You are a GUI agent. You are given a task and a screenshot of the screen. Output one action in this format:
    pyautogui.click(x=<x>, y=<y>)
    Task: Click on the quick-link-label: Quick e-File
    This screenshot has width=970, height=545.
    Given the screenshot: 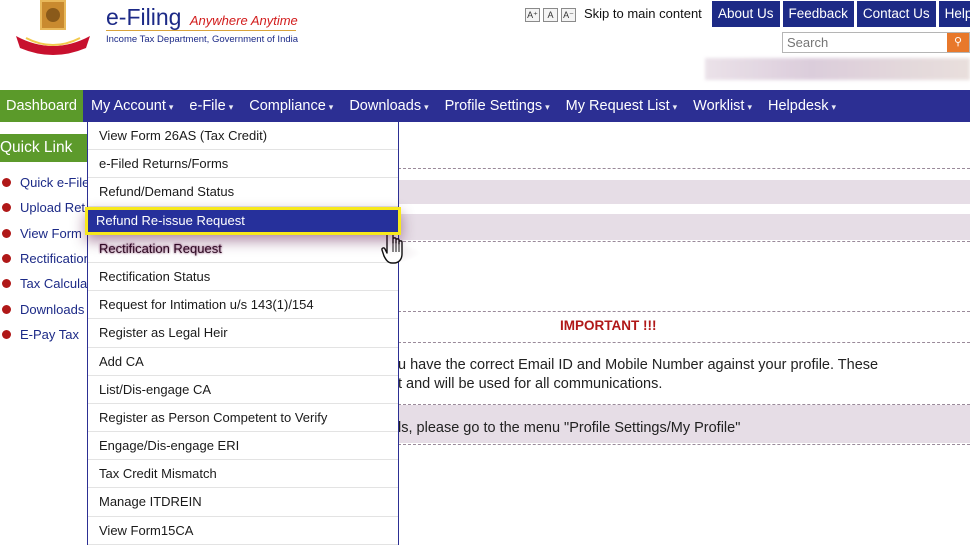 What is the action you would take?
    pyautogui.click(x=55, y=183)
    